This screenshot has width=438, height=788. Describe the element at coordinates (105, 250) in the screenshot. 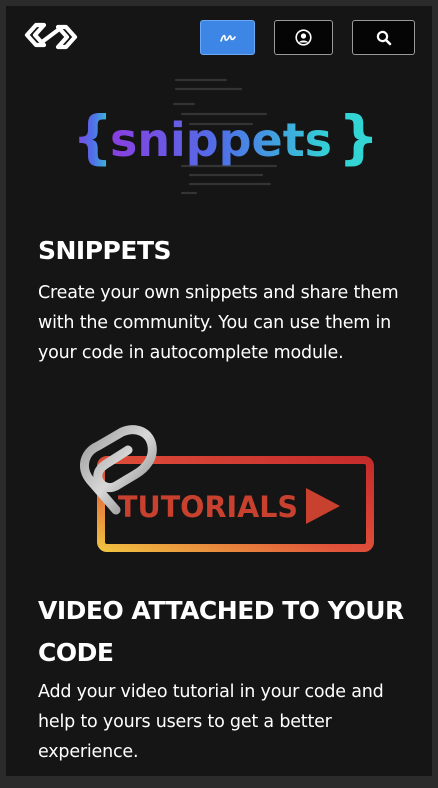

I see `snippets-section-title: SNIPPETS` at that location.